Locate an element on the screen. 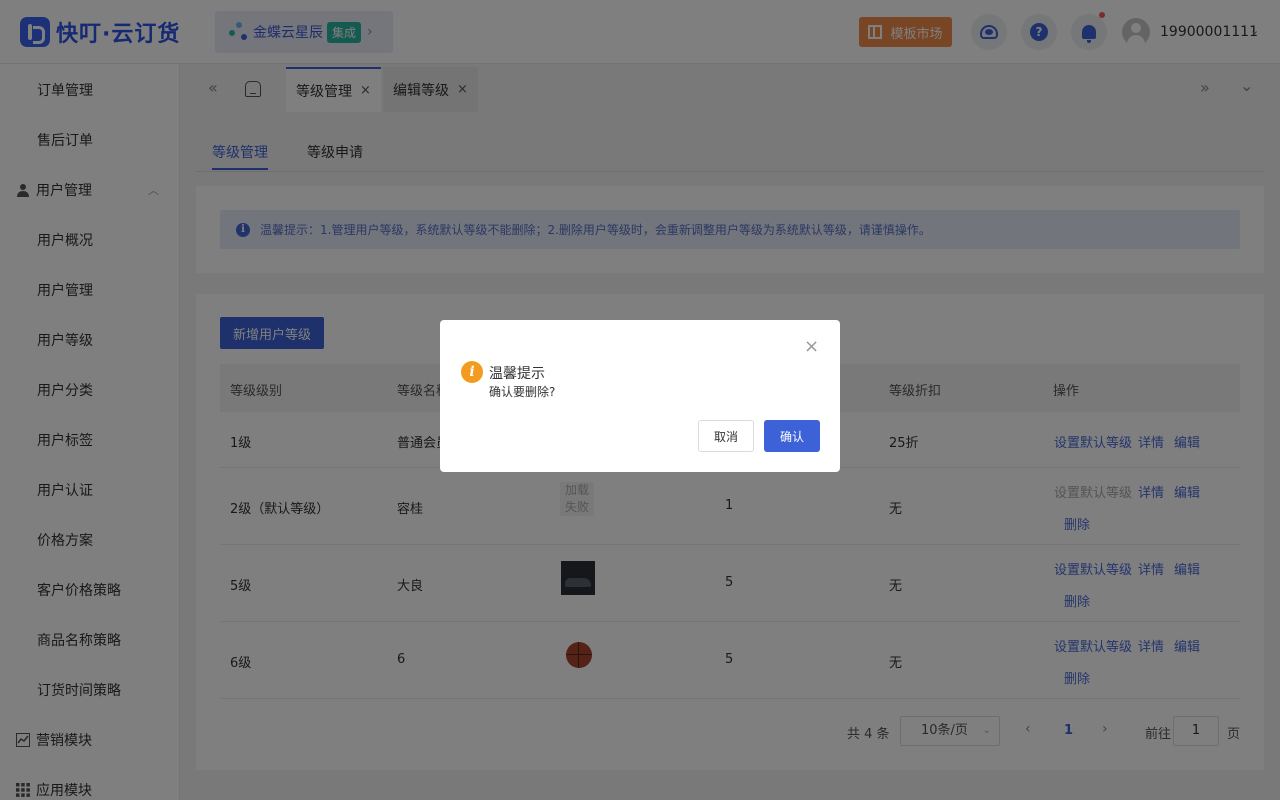 Image resolution: width=1280 pixels, height=800 pixels. warning-icon: i is located at coordinates (472, 372).